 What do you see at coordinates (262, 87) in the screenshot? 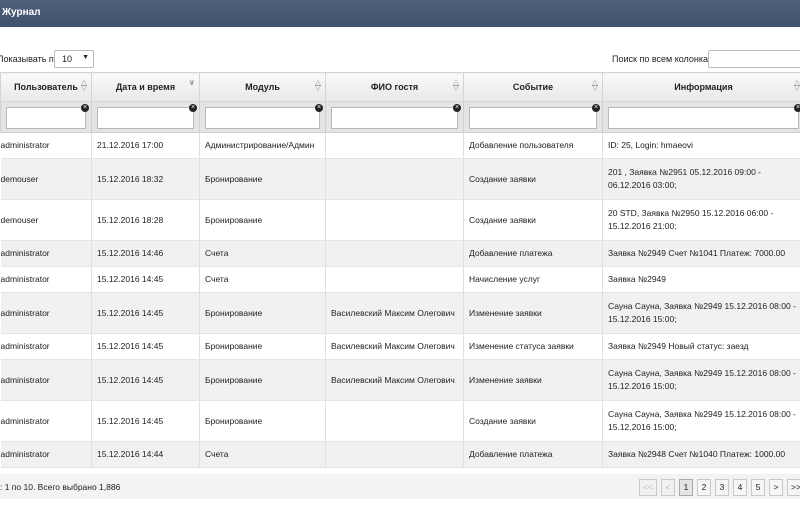
I see `column-header-module: Модуль △ ▽` at bounding box center [262, 87].